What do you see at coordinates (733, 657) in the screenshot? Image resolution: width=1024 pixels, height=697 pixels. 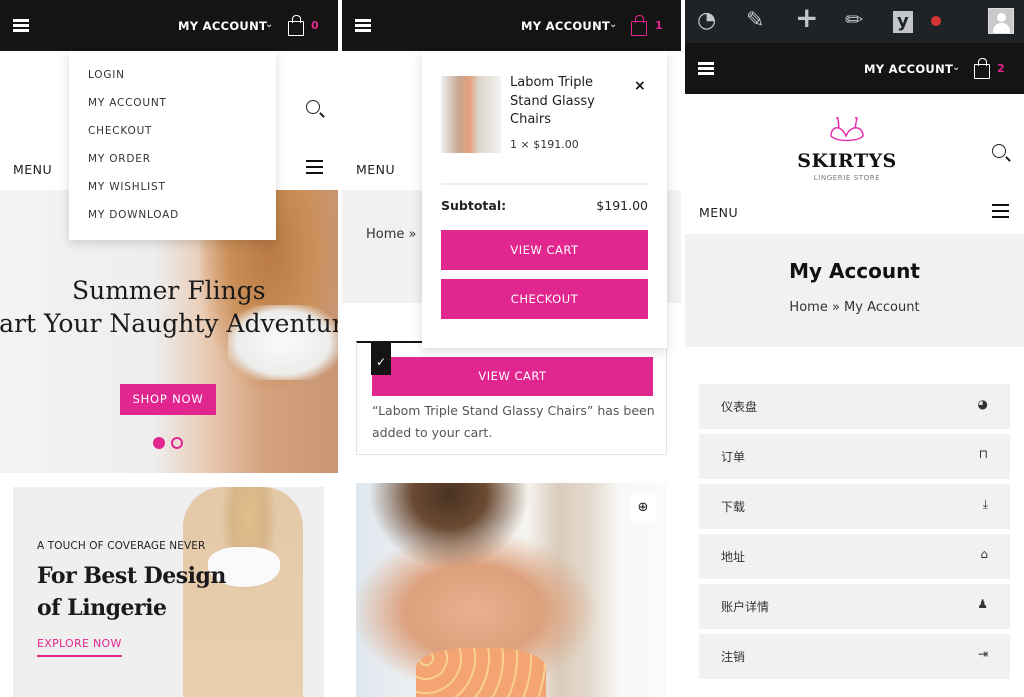 I see `account-nav-label: 注销` at bounding box center [733, 657].